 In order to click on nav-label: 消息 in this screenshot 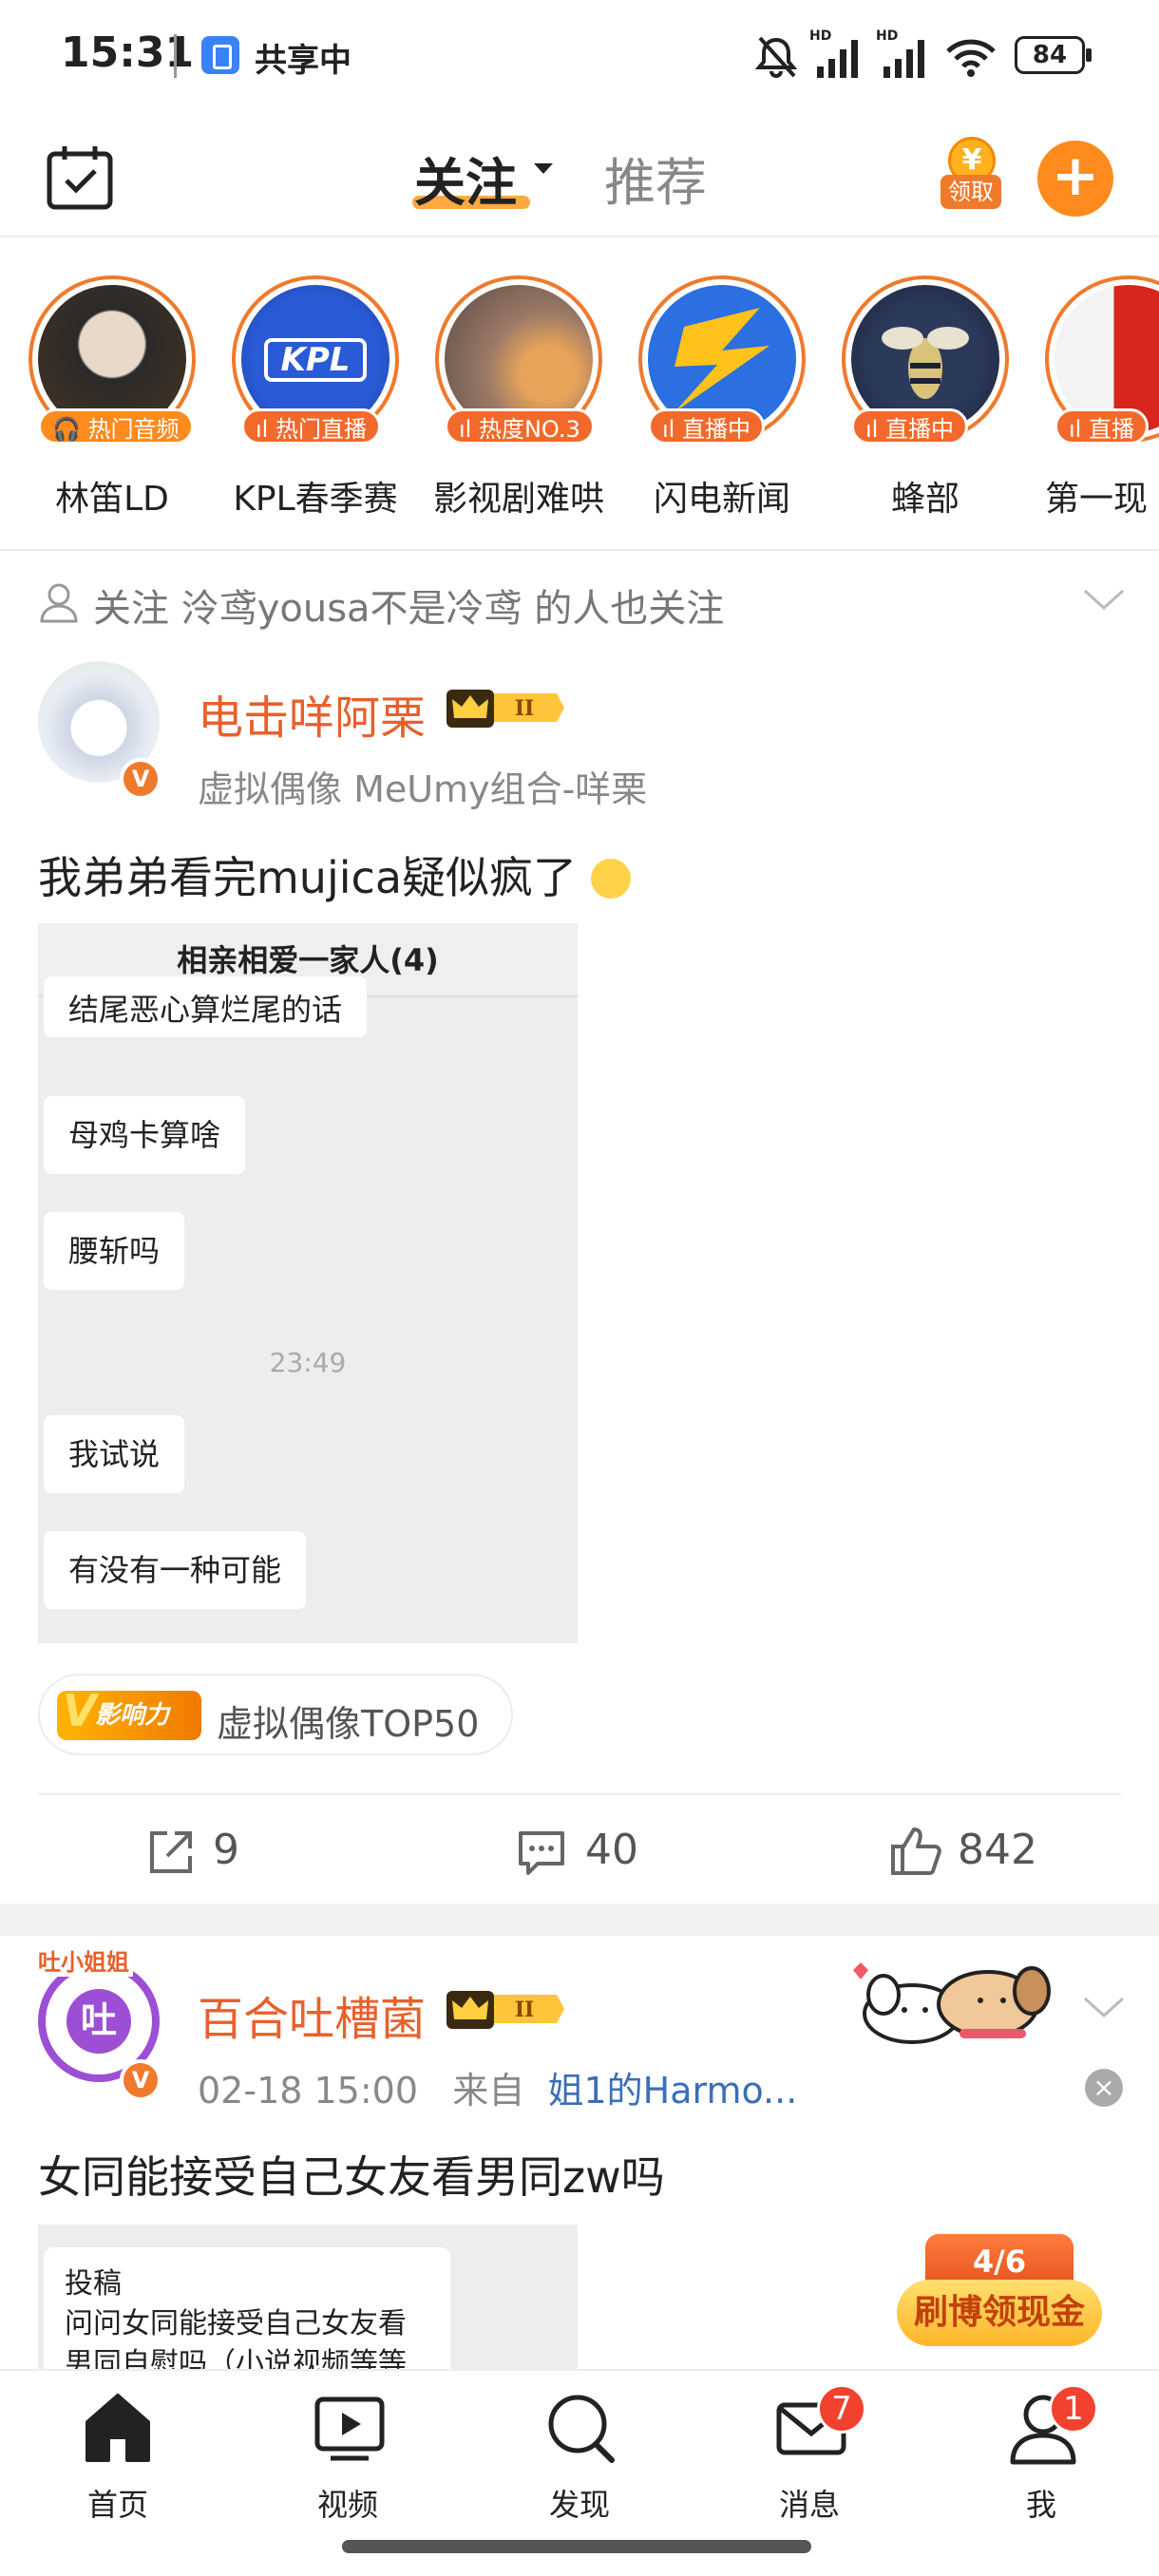, I will do `click(809, 2505)`.